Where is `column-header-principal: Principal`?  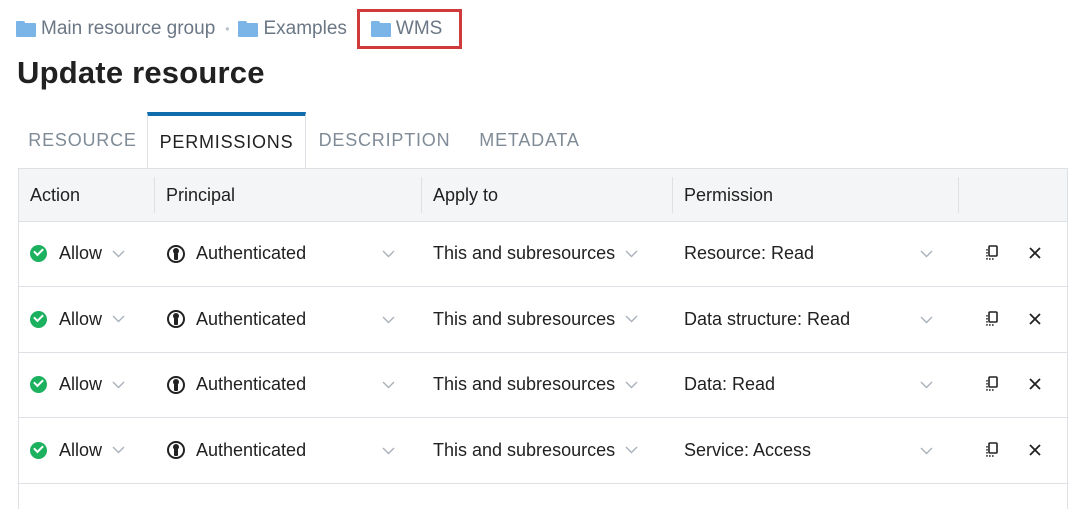 column-header-principal: Principal is located at coordinates (201, 194).